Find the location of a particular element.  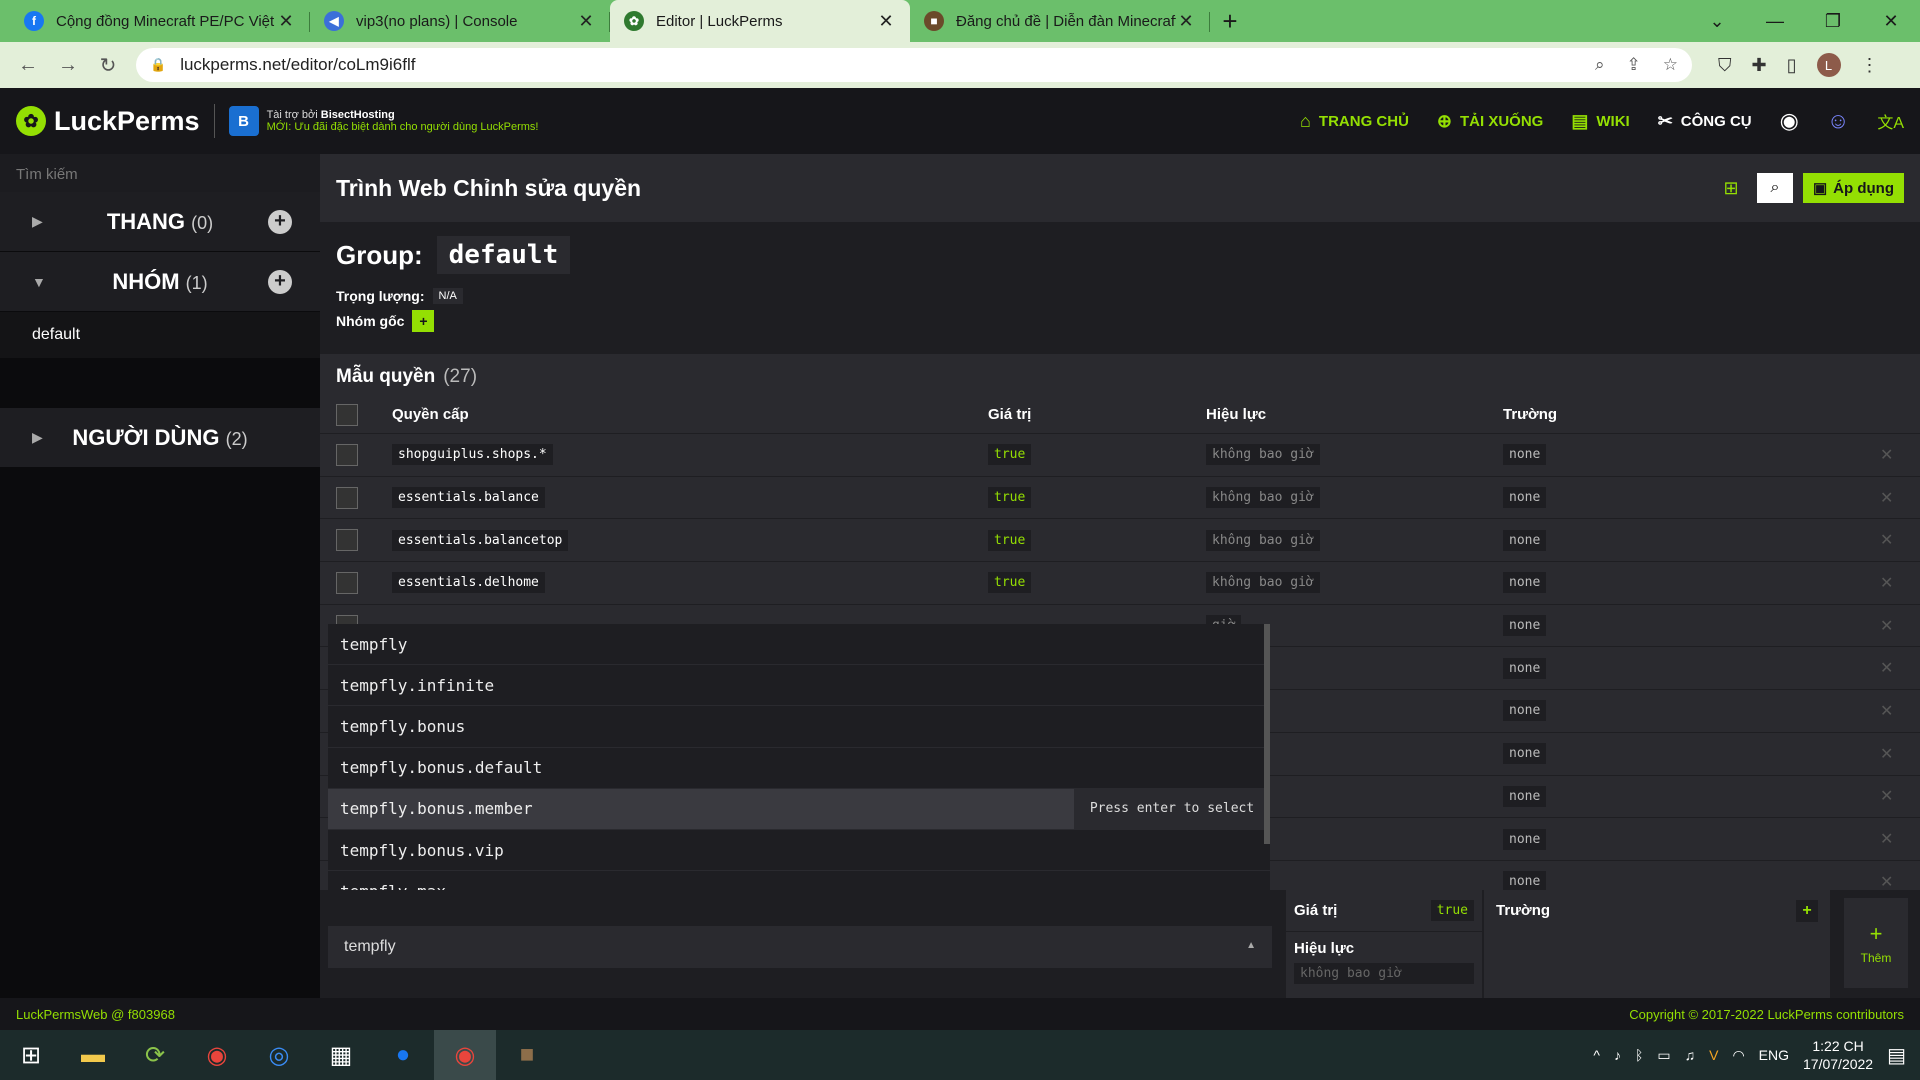

url-text: luckperms.net/editor/coLm9i6flf is located at coordinates (887, 65).